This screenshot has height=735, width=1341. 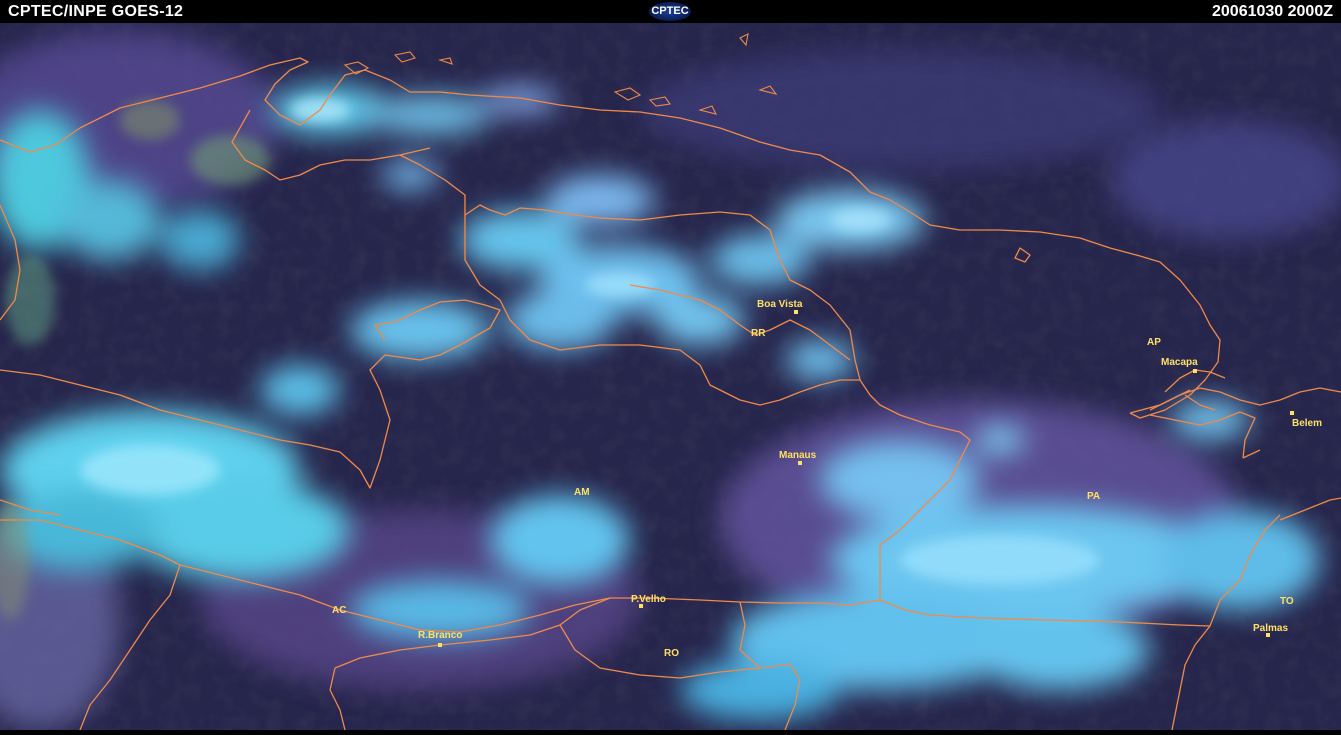 What do you see at coordinates (758, 333) in the screenshot?
I see `state-label-rr: RR` at bounding box center [758, 333].